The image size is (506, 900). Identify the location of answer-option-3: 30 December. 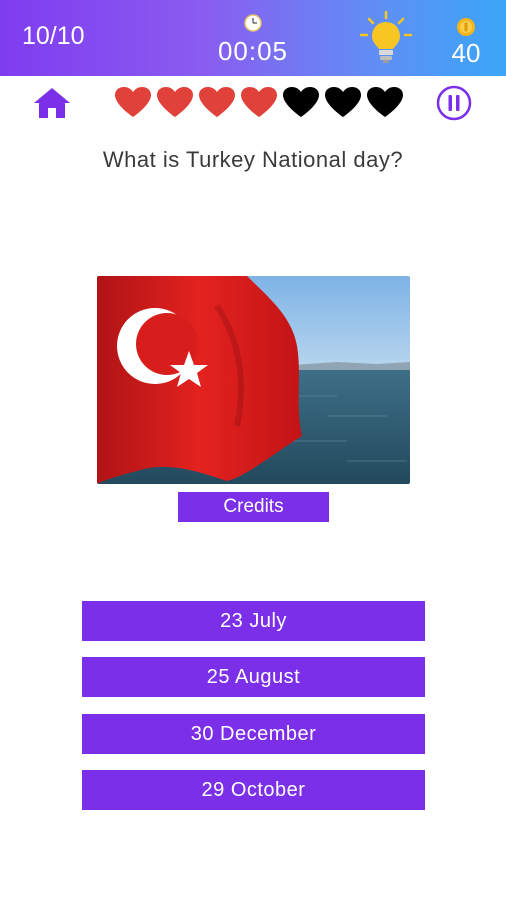
(253, 734).